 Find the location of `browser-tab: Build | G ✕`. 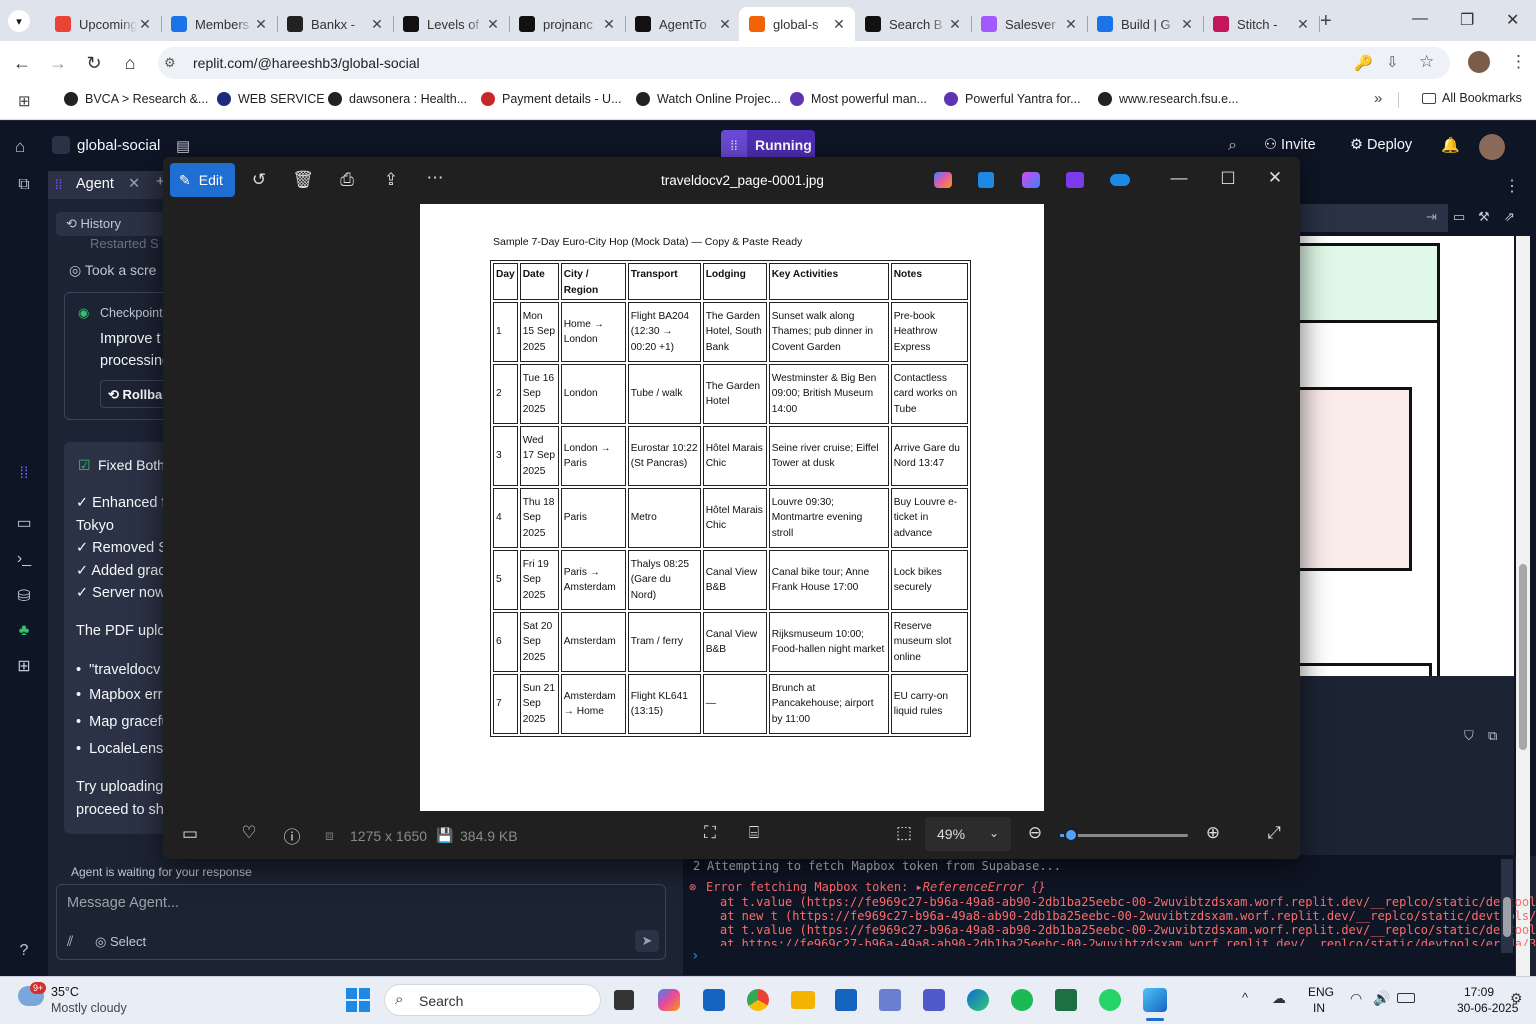

browser-tab: Build | G ✕ is located at coordinates (1145, 24).